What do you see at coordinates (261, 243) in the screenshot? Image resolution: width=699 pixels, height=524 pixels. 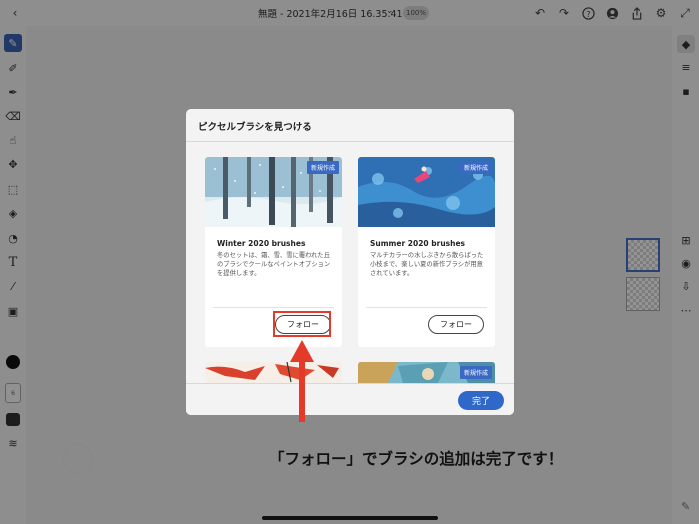 I see `card-title: Winter 2020 brushes` at bounding box center [261, 243].